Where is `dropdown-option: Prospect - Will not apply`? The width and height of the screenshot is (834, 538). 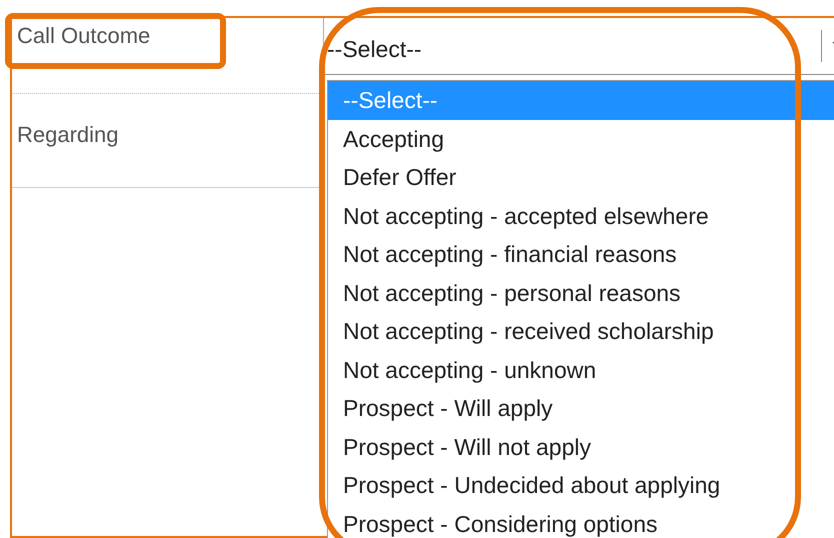 dropdown-option: Prospect - Will not apply is located at coordinates (581, 447).